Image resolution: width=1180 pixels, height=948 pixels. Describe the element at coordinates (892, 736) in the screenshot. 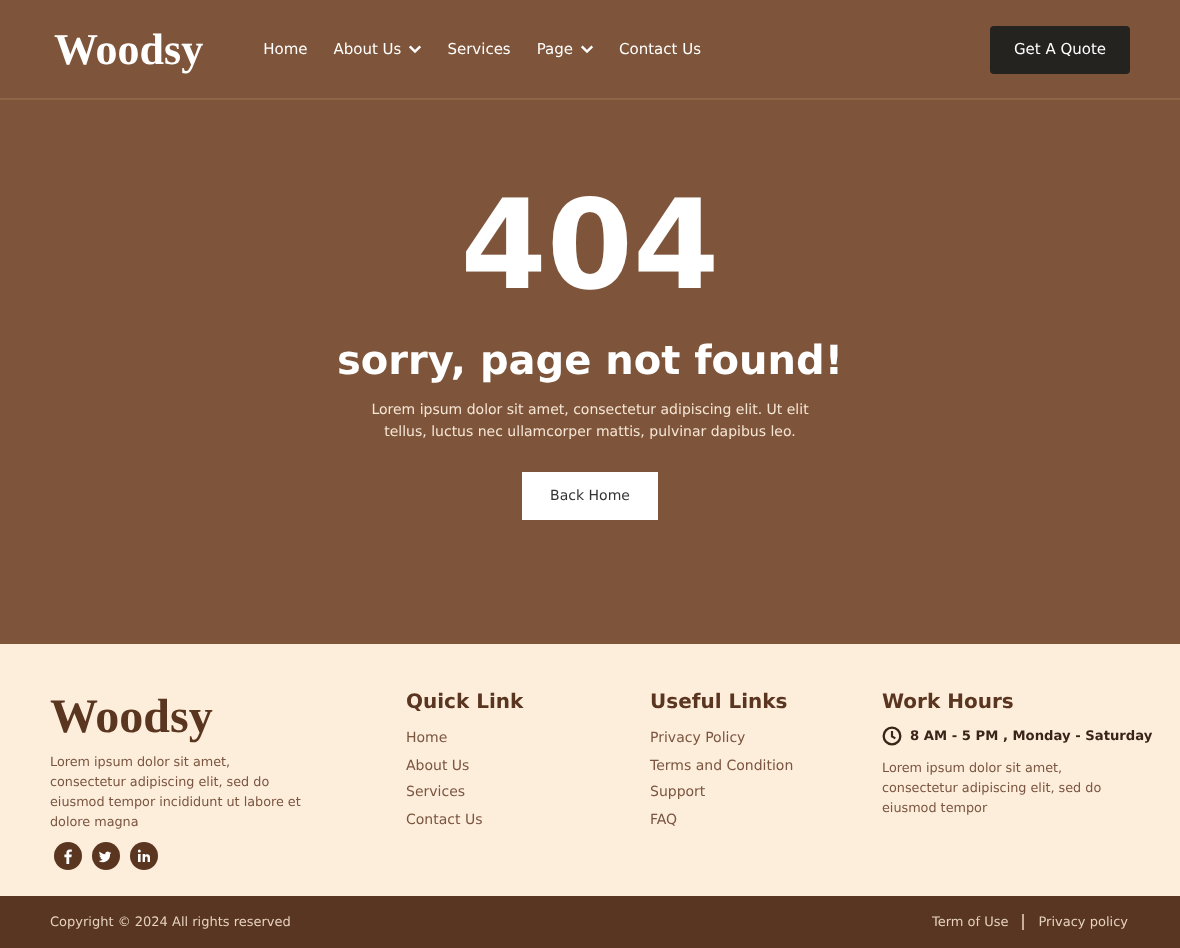

I see `clock-icon` at that location.